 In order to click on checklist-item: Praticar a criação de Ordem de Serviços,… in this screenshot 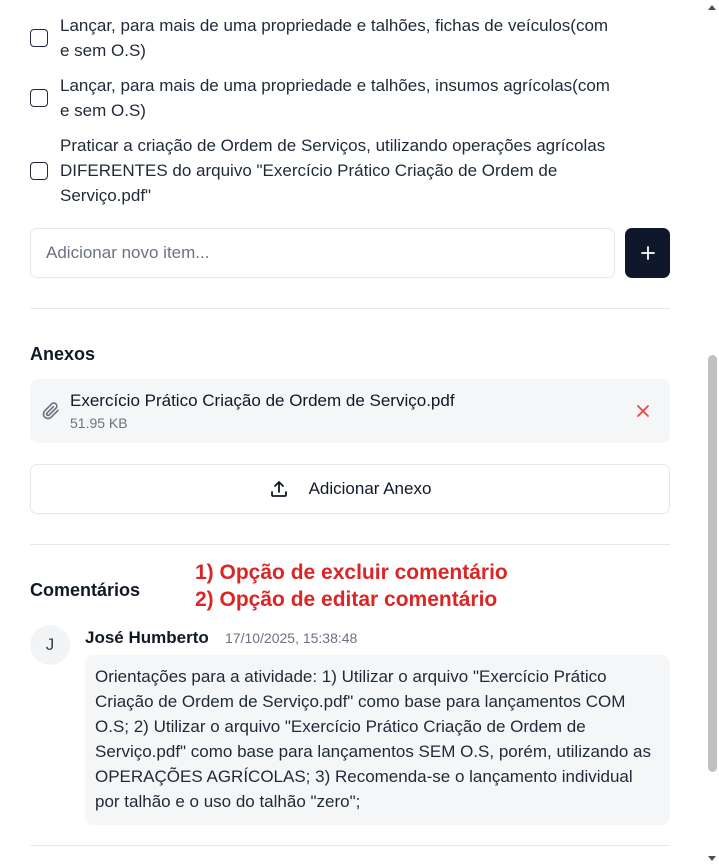, I will do `click(350, 170)`.